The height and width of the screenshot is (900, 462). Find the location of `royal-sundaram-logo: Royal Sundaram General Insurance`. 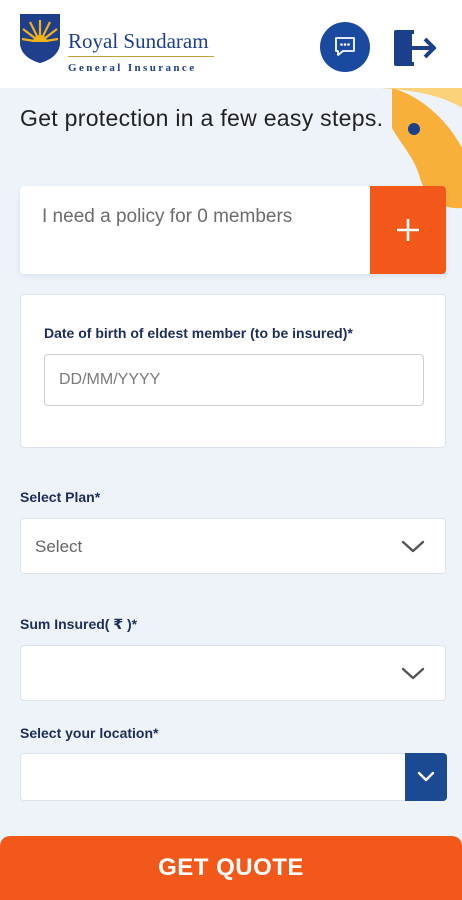

royal-sundaram-logo: Royal Sundaram General Insurance is located at coordinates (123, 45).